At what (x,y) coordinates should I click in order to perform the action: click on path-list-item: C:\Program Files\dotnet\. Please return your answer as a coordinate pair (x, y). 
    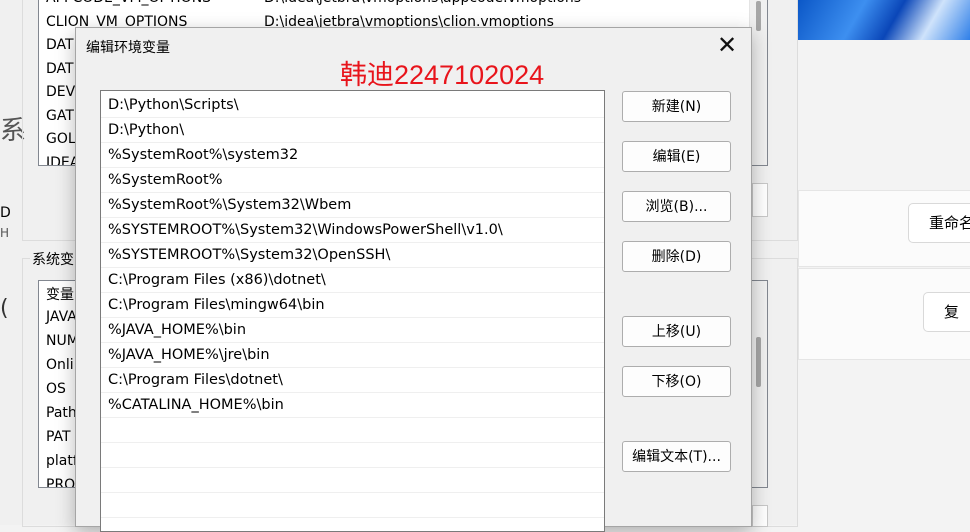
    Looking at the image, I should click on (352, 380).